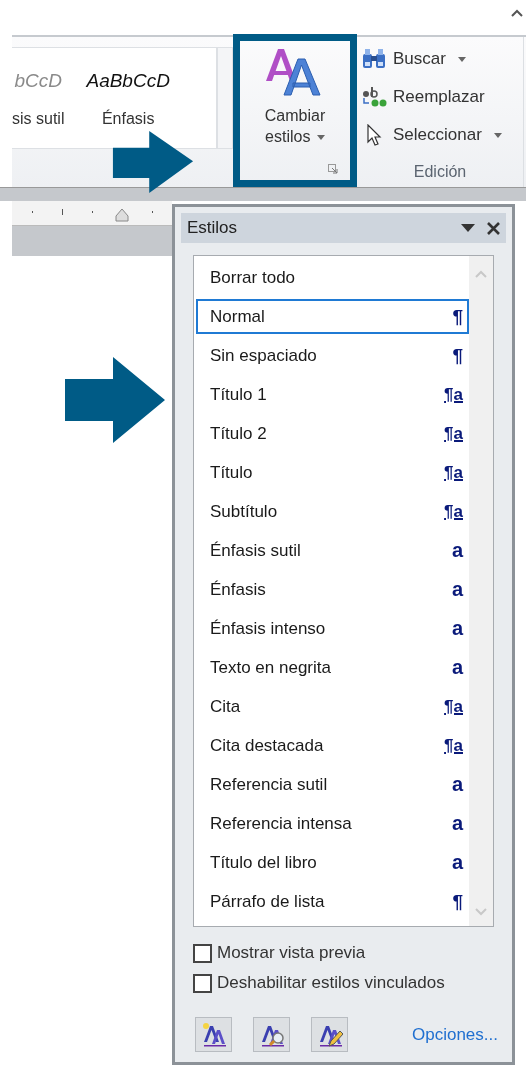  What do you see at coordinates (332, 862) in the screenshot?
I see `style-item: Título del libro a` at bounding box center [332, 862].